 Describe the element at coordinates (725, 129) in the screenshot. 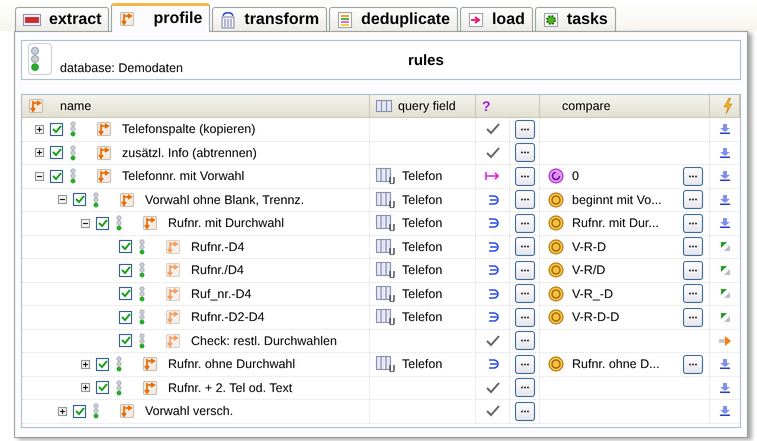

I see `down-arrow-icon` at that location.